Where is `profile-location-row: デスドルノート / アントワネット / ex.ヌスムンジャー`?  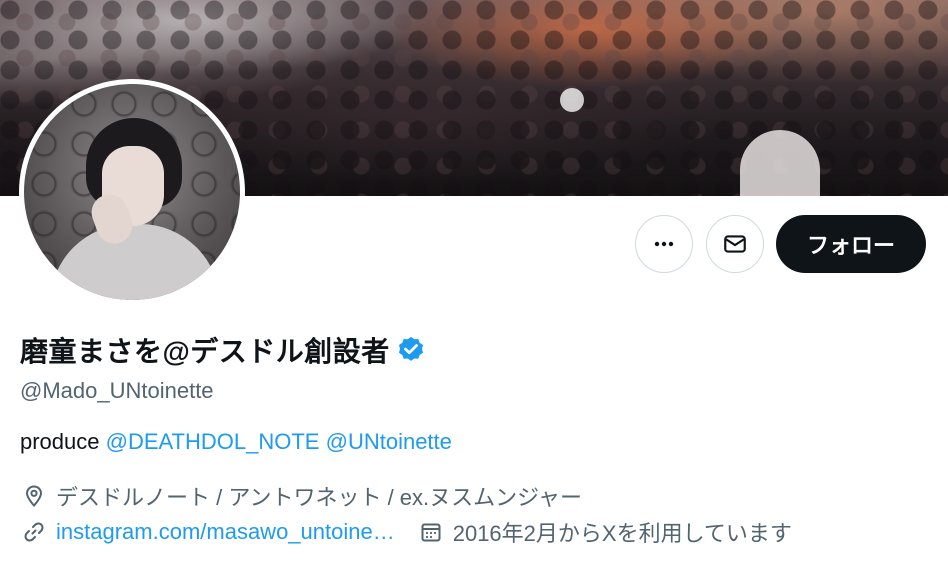 profile-location-row: デスドルノート / アントワネット / ex.ヌスムンジャー is located at coordinates (301, 496).